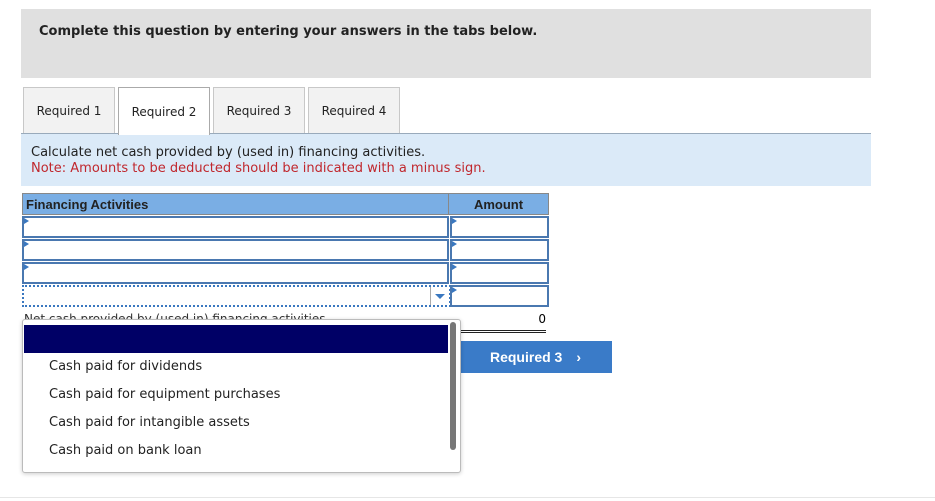 The width and height of the screenshot is (935, 501). What do you see at coordinates (164, 111) in the screenshot?
I see `tab-required-2: Required 2` at bounding box center [164, 111].